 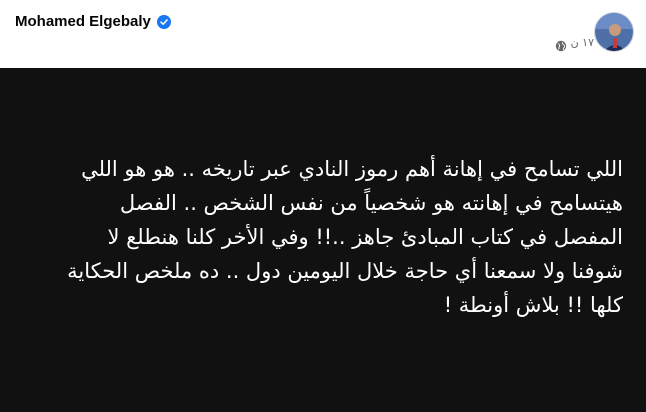 I want to click on post-timestamp: ١٧ ن, so click(x=582, y=42).